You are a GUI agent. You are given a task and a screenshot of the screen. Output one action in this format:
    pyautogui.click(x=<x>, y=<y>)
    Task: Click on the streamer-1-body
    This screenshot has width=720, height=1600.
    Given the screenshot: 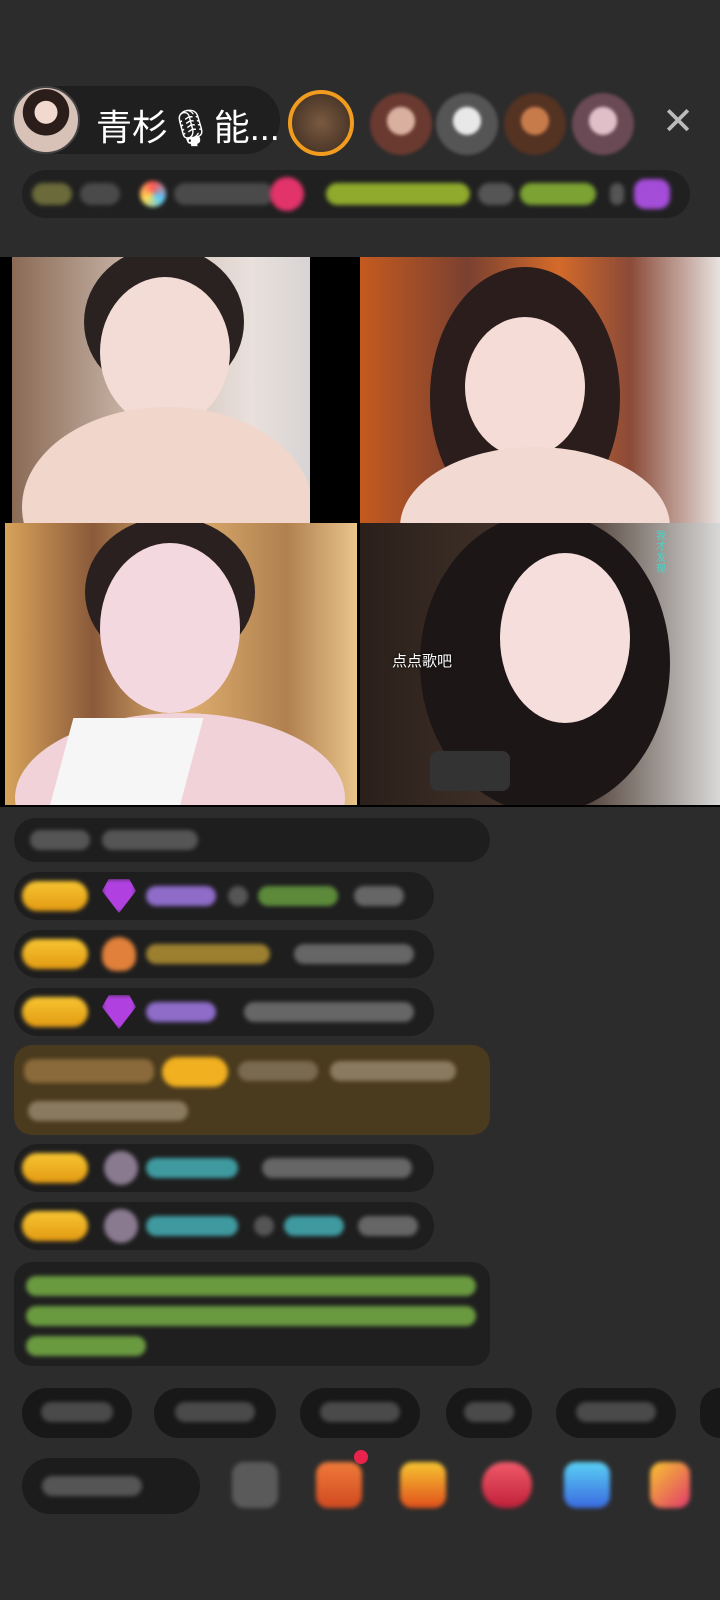 What is the action you would take?
    pyautogui.click(x=166, y=466)
    